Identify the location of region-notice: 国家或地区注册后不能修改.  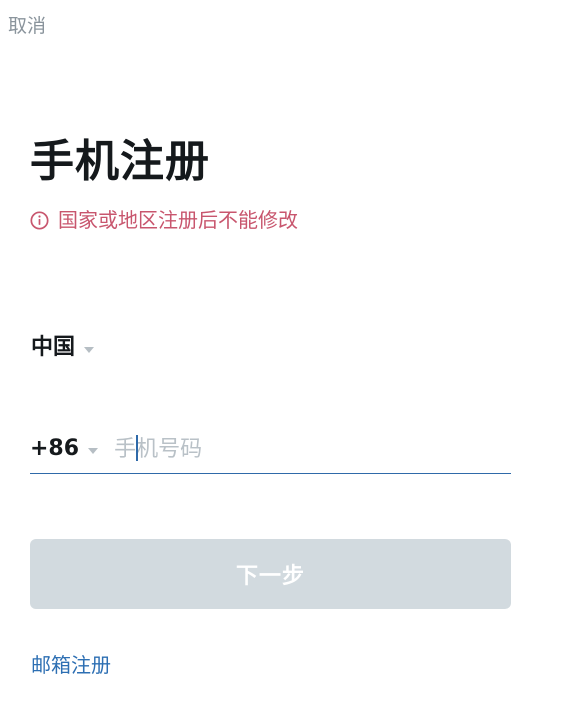
(164, 220).